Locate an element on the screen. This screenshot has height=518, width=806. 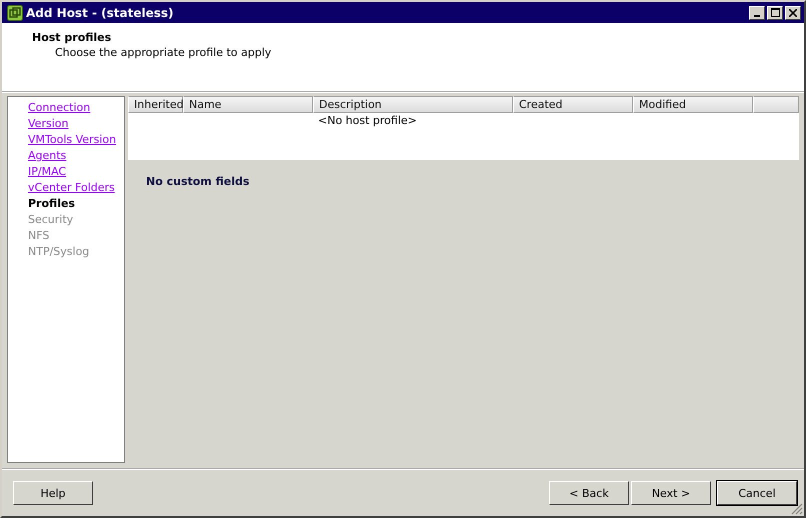
maximize-icon is located at coordinates (775, 12).